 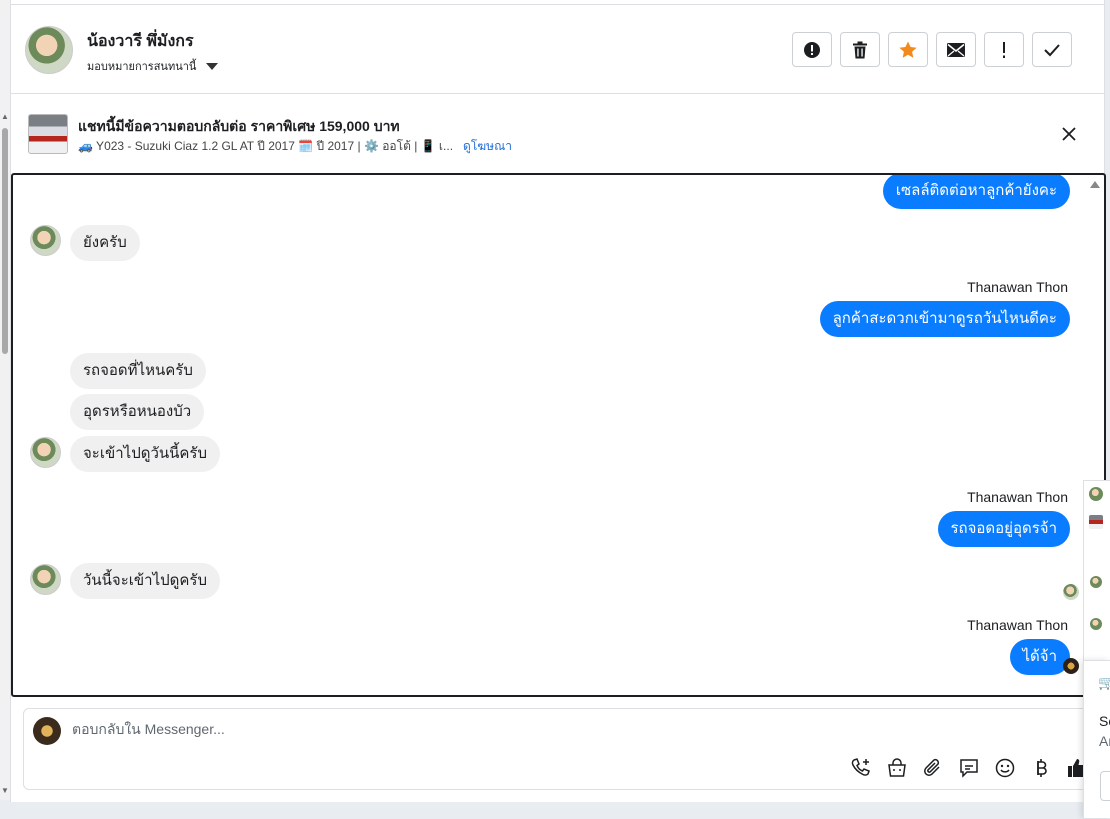 What do you see at coordinates (560, 749) in the screenshot?
I see `reply-composer` at bounding box center [560, 749].